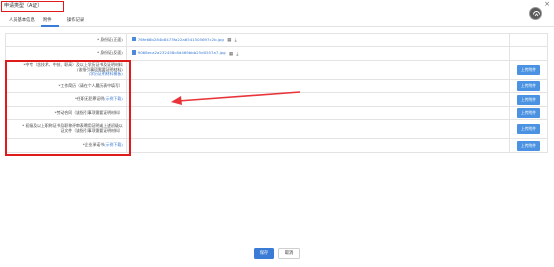 Image resolution: width=554 pixels, height=267 pixels. Describe the element at coordinates (66, 40) in the screenshot. I see `row-label: * 身份证(正面)` at that location.